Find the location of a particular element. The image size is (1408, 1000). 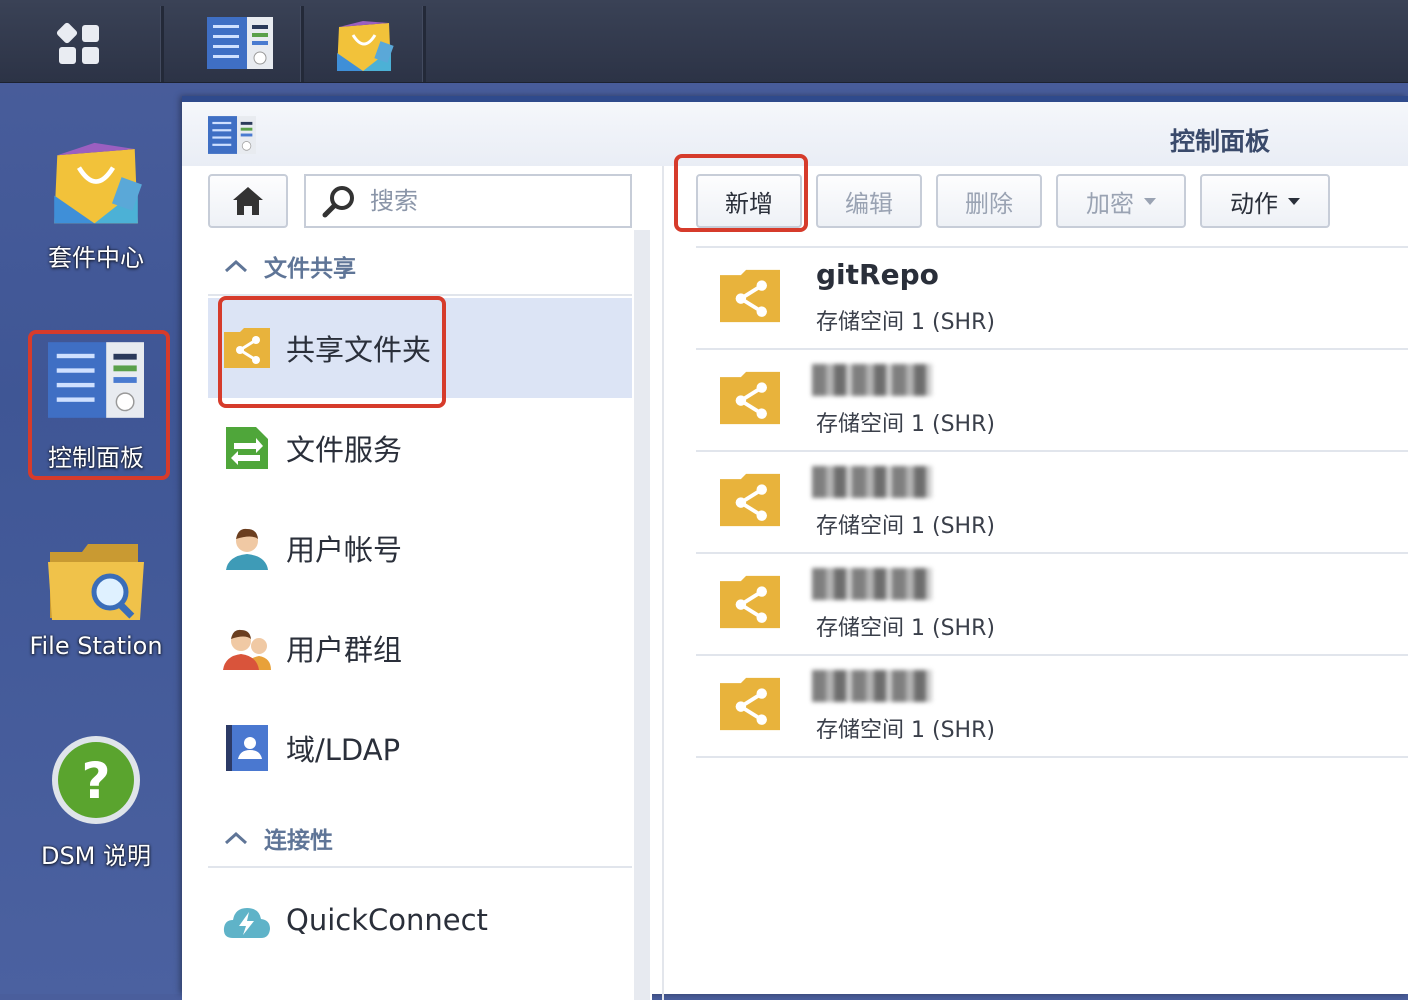

nav-item-ldap: 域/LDAP is located at coordinates (420, 748).